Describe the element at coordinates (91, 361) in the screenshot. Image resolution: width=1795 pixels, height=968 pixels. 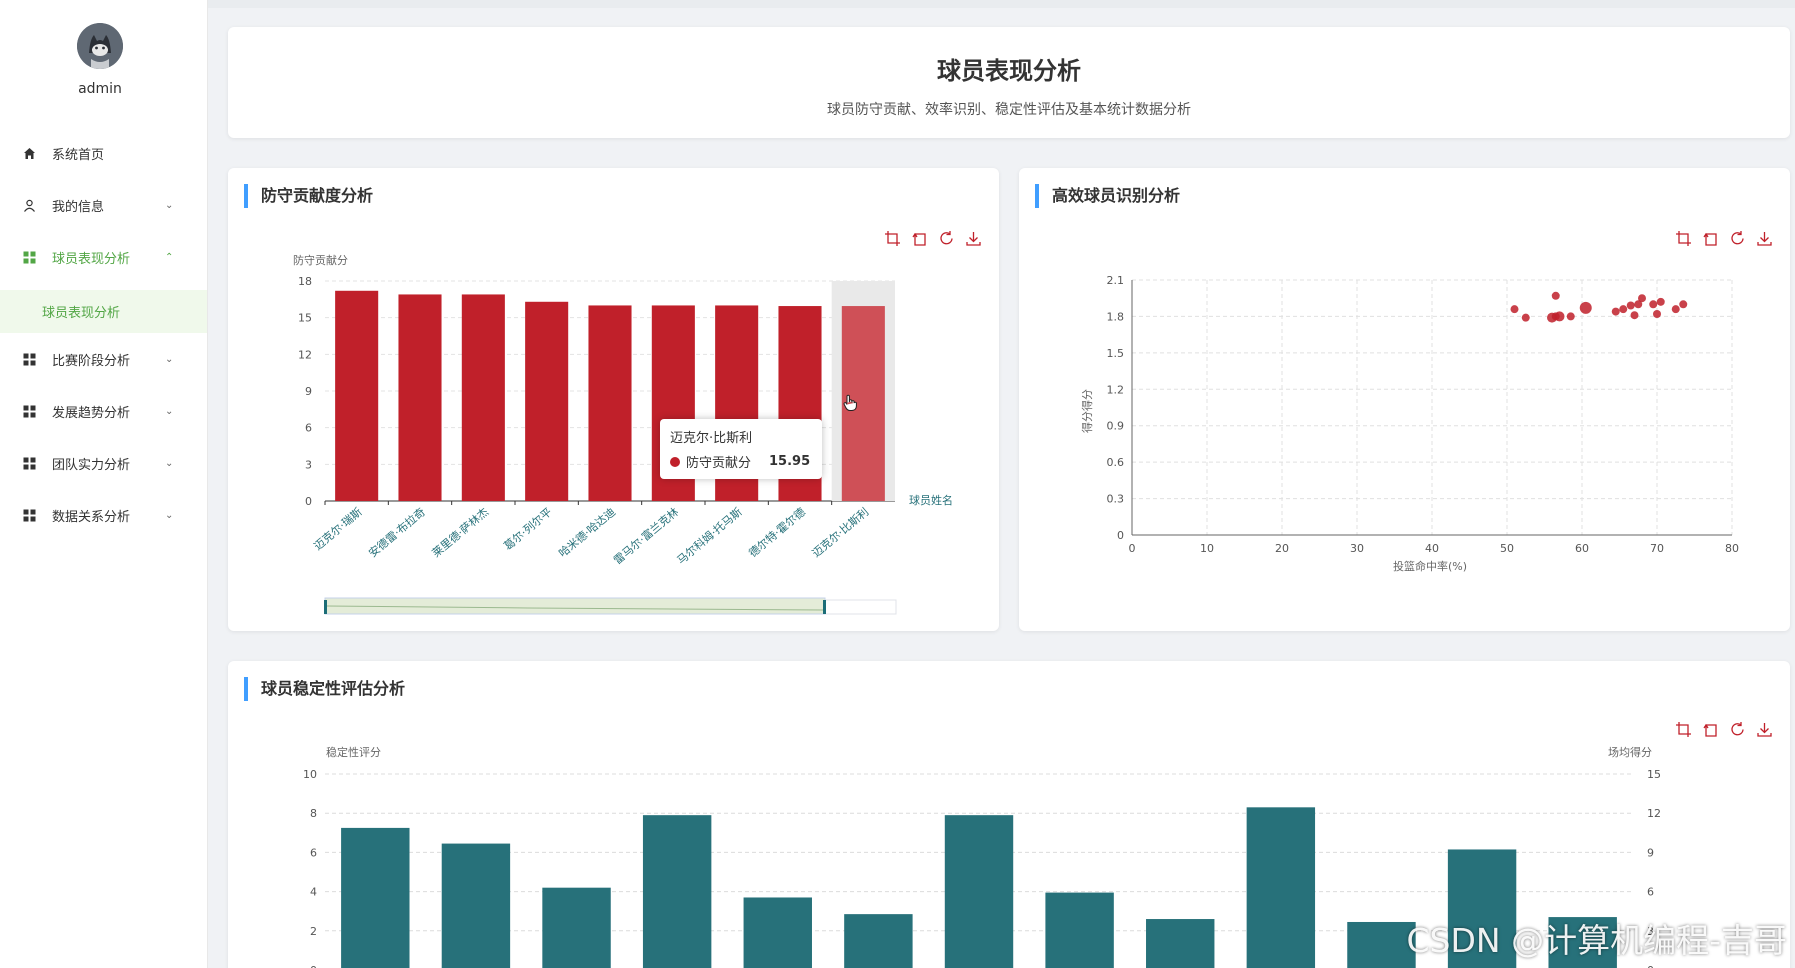
I see `menu-label: 比赛阶段分析` at that location.